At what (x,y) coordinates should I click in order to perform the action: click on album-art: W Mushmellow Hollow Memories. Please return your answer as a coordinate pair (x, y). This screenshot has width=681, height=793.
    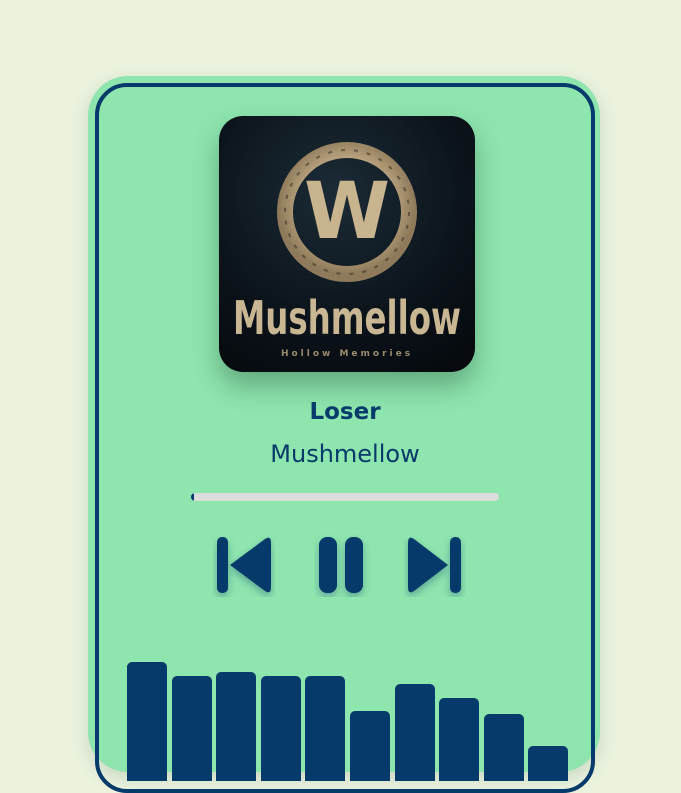
    Looking at the image, I should click on (347, 250).